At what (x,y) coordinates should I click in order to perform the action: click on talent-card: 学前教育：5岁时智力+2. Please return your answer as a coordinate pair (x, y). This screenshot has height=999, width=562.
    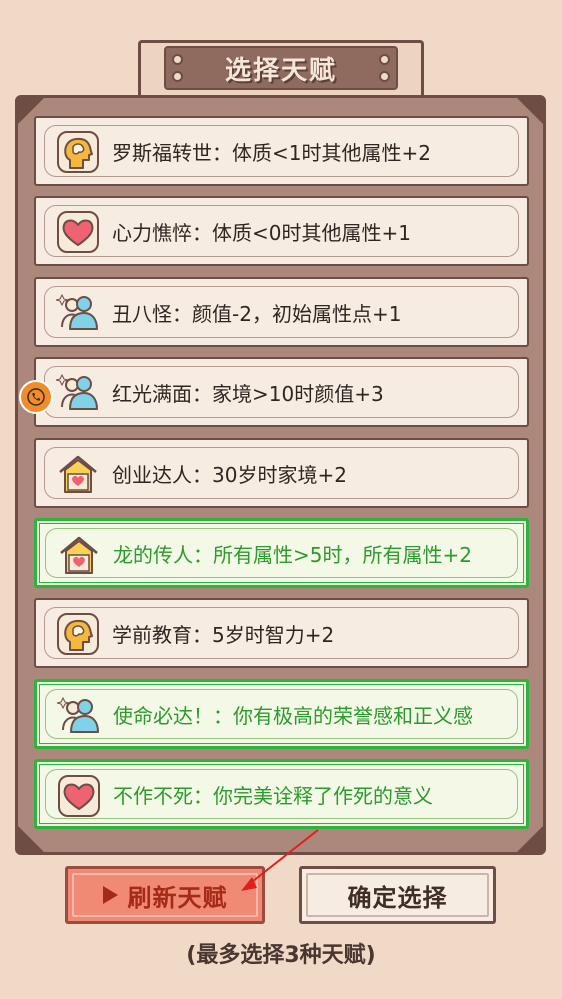
    Looking at the image, I should click on (281, 633).